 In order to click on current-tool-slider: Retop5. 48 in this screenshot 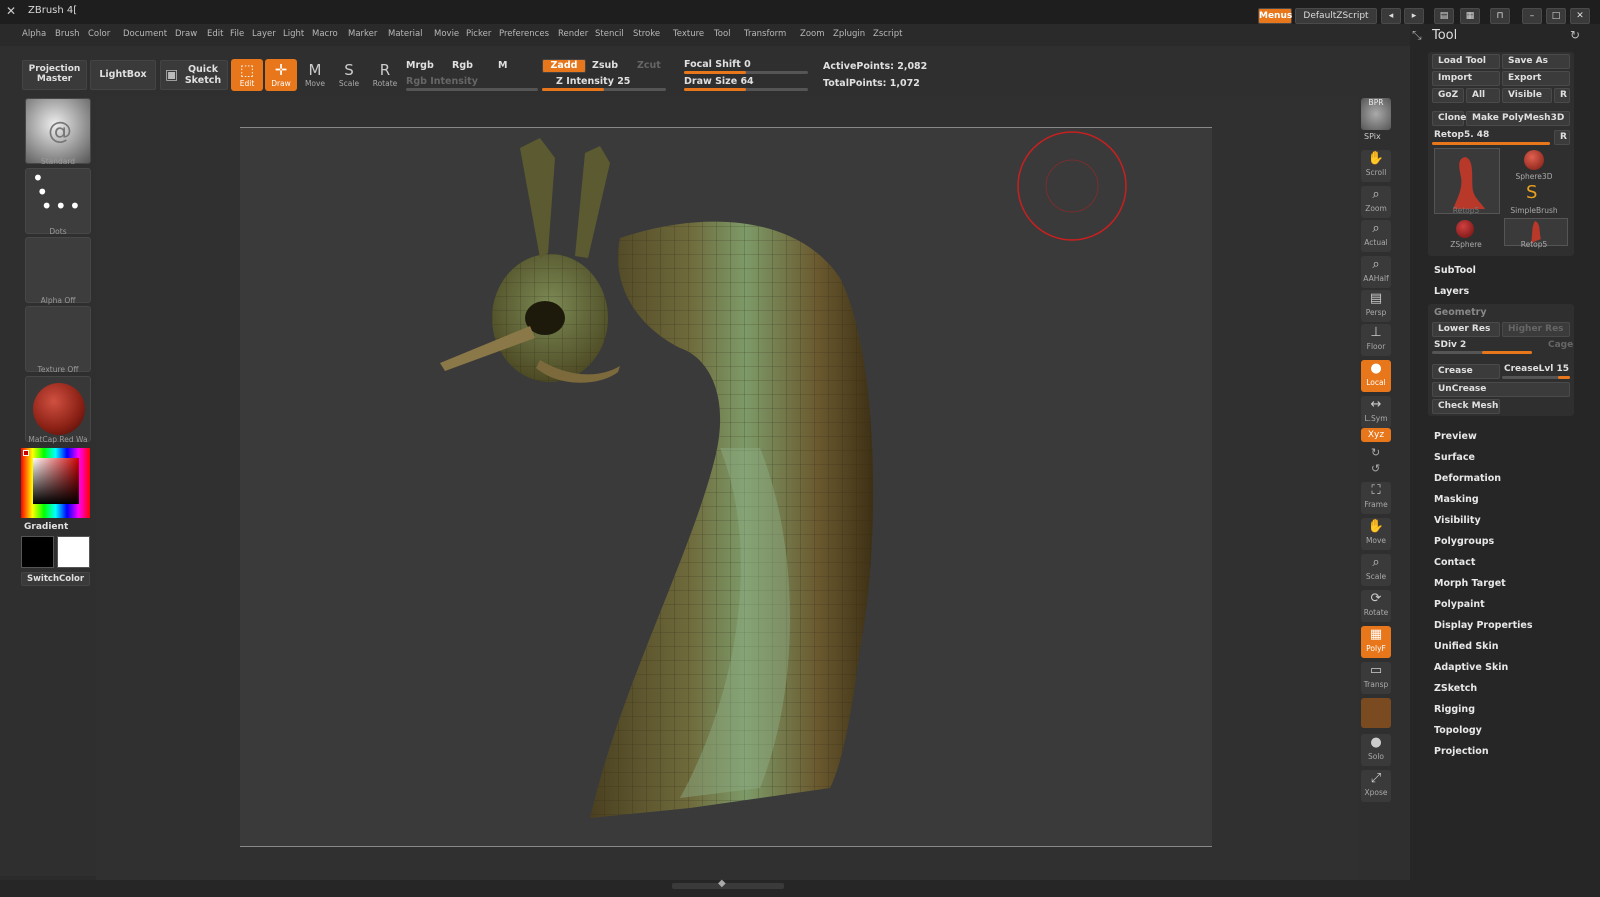, I will do `click(1461, 135)`.